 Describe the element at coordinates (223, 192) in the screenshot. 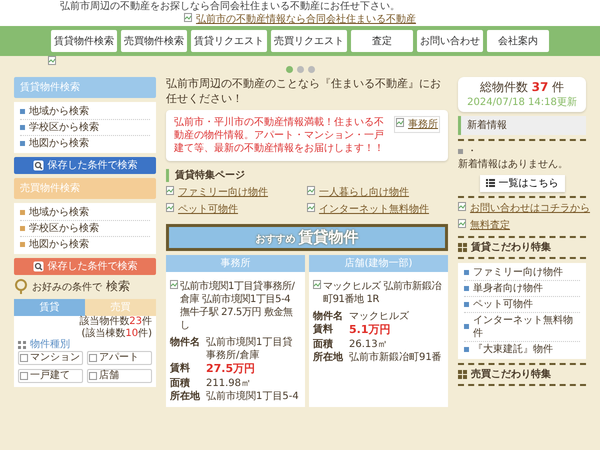

I see `image-alt-link: ファミリー向け物件` at that location.